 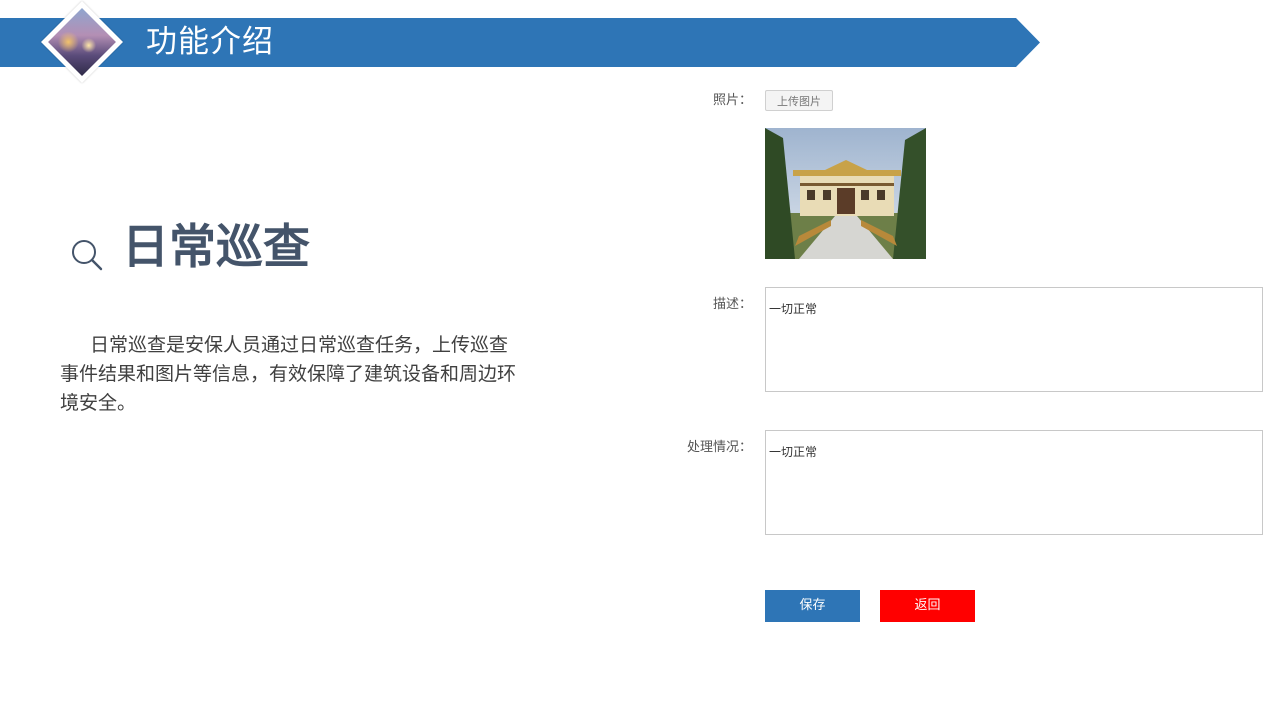 I want to click on handling-label: 处理情况：, so click(x=719, y=447).